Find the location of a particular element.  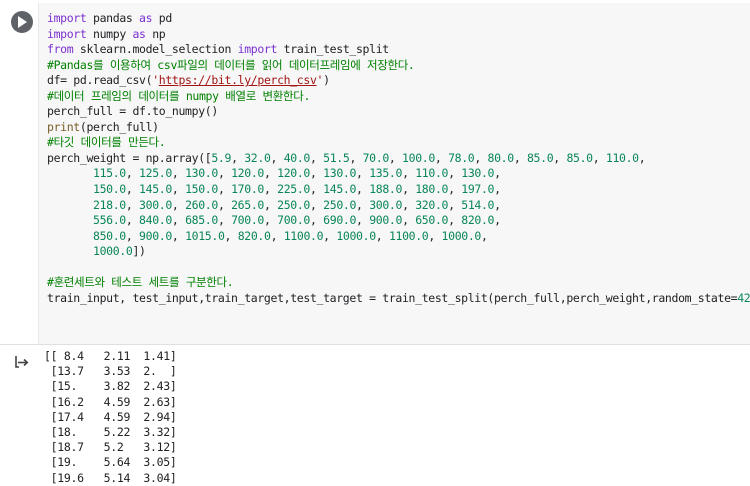

play-icon is located at coordinates (22, 22).